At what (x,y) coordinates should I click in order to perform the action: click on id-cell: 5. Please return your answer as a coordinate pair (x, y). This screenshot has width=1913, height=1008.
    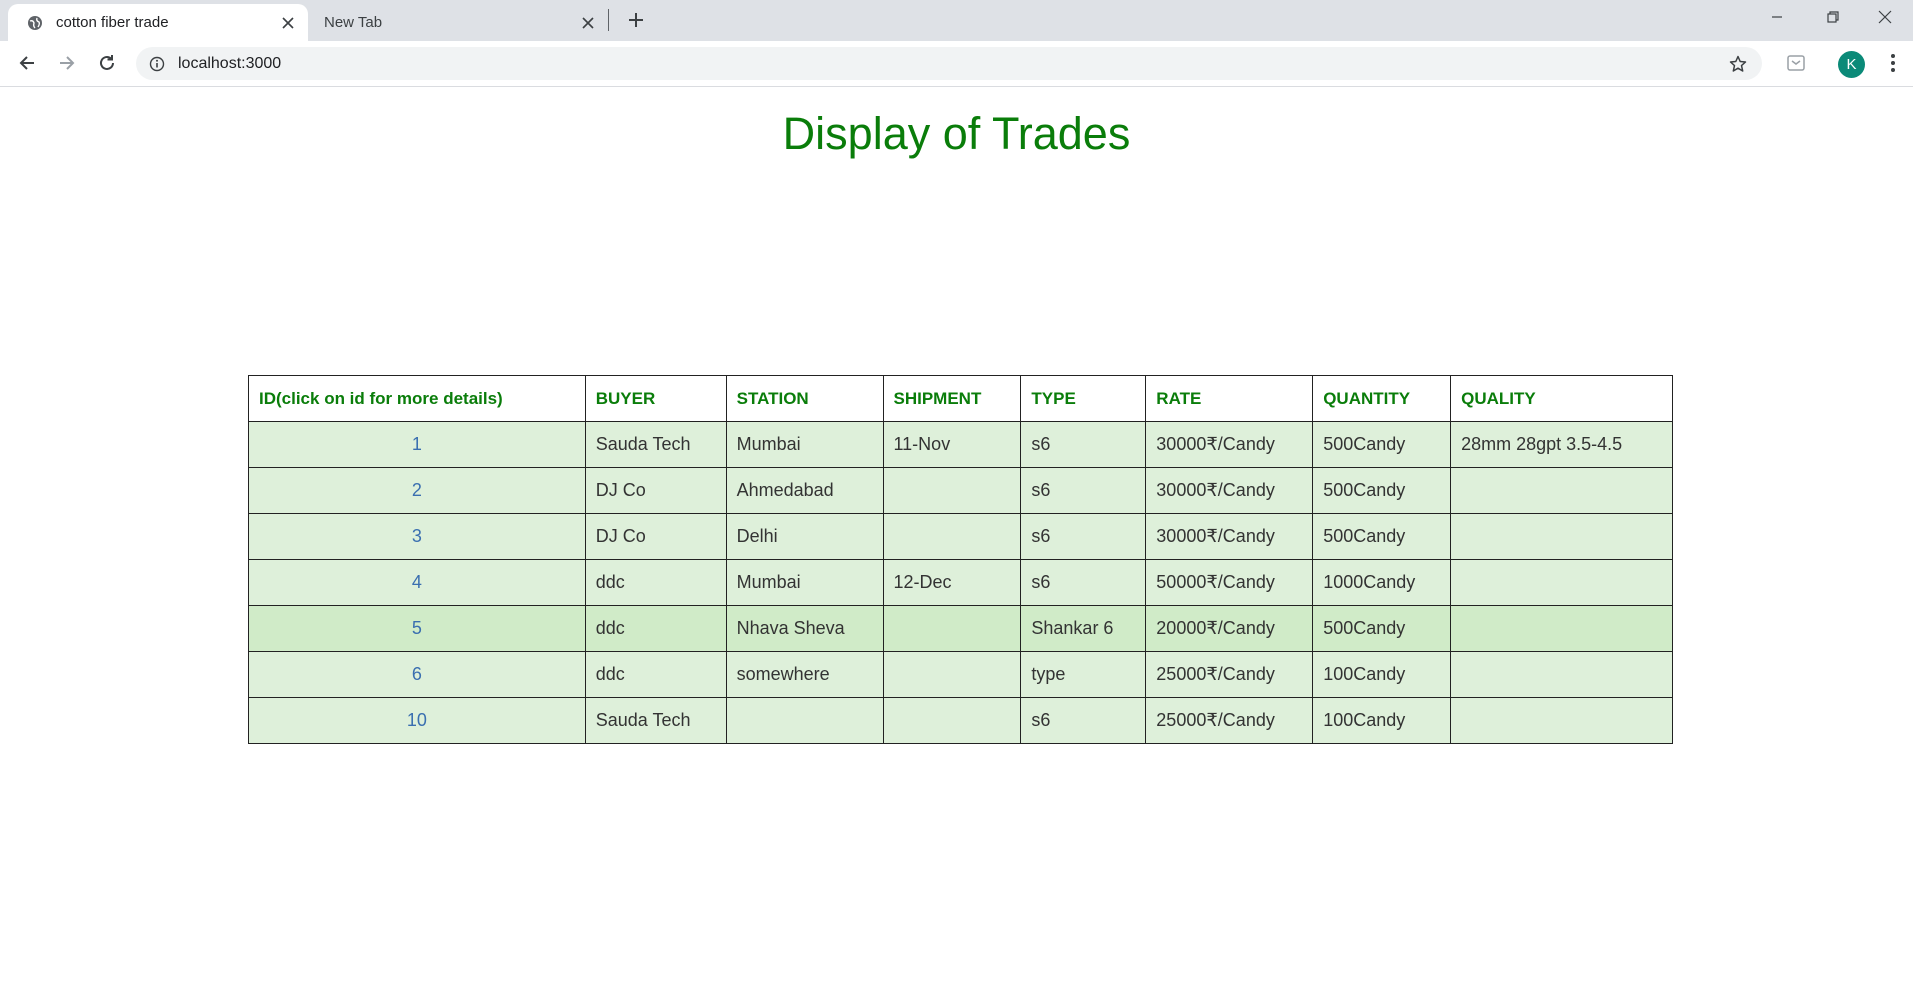
    Looking at the image, I should click on (417, 628).